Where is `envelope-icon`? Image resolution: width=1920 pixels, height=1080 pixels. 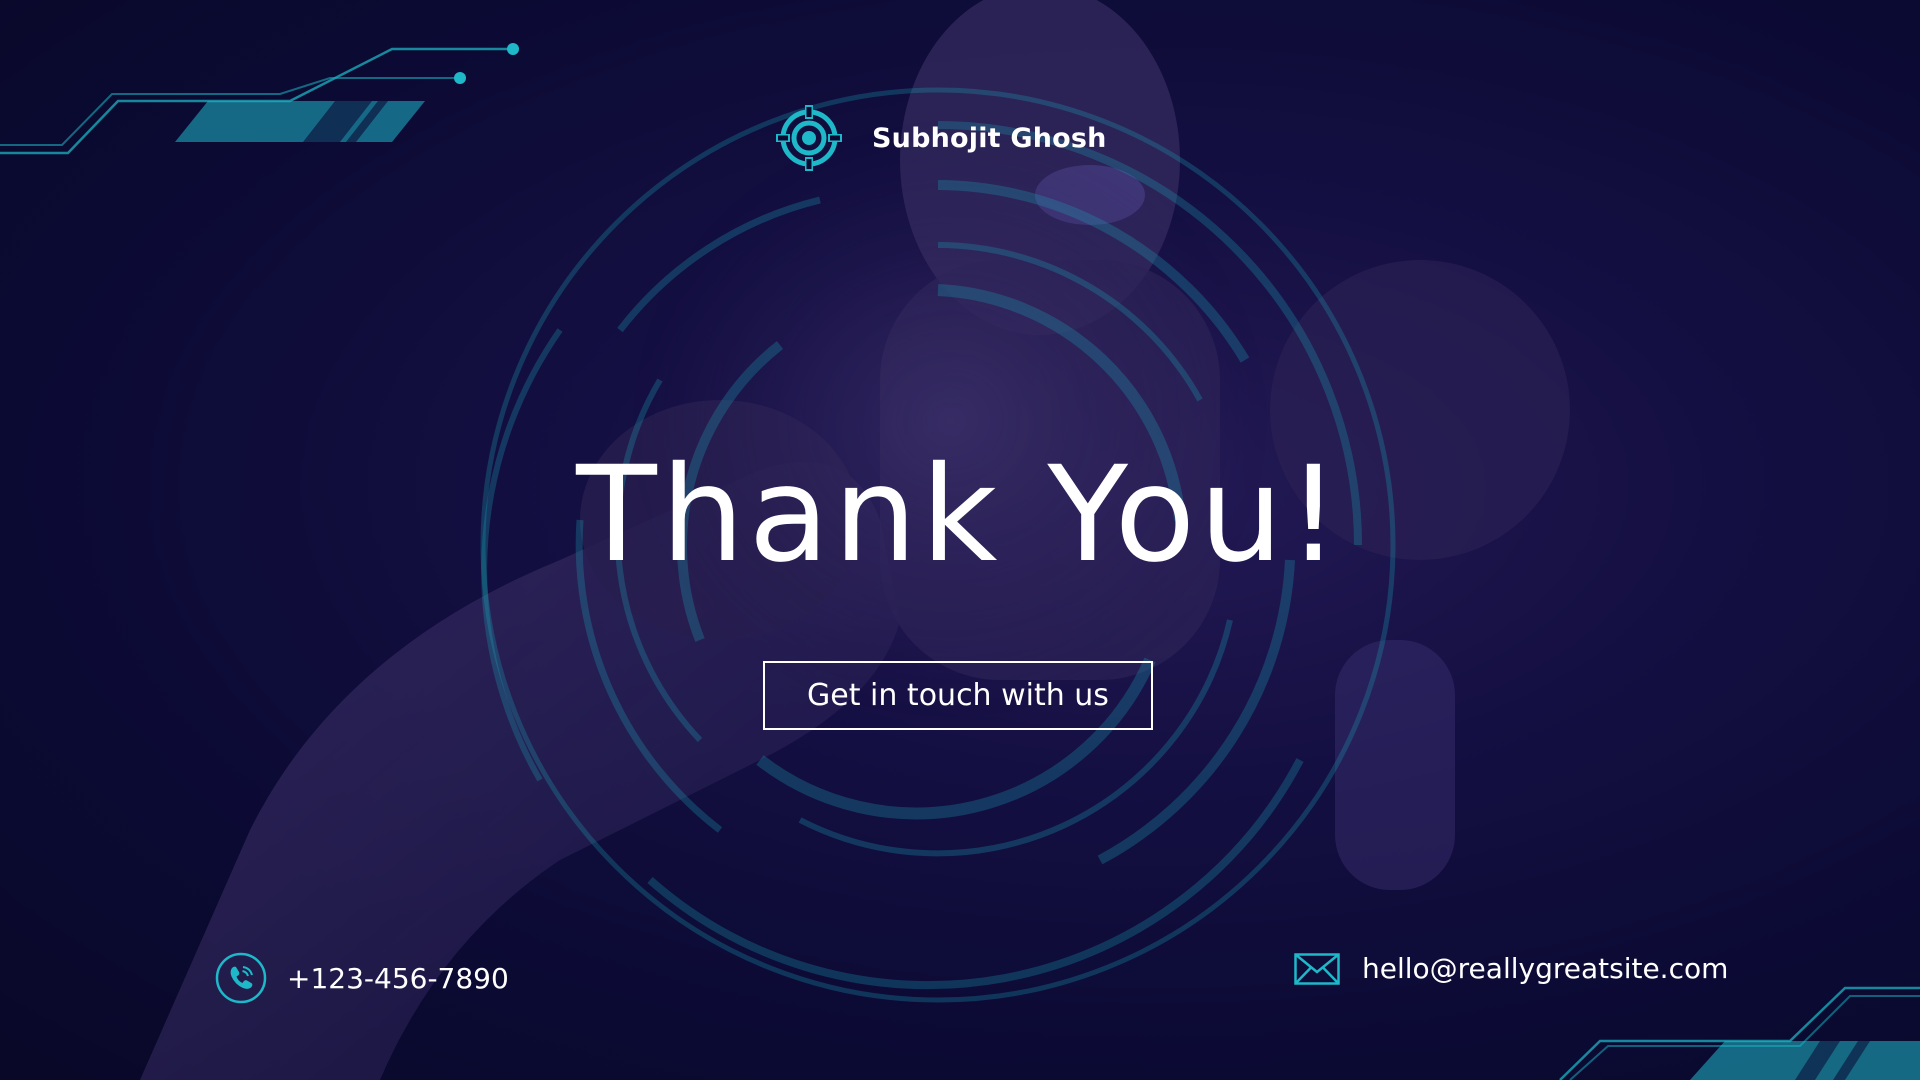 envelope-icon is located at coordinates (1317, 968).